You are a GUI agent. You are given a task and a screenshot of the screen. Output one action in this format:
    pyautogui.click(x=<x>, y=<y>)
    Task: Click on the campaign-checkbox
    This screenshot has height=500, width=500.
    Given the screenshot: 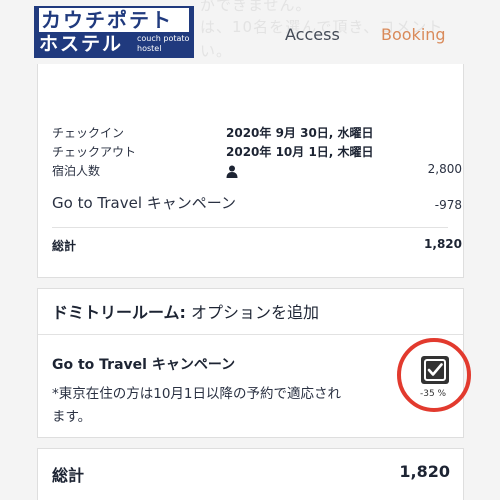 What is the action you would take?
    pyautogui.click(x=435, y=370)
    